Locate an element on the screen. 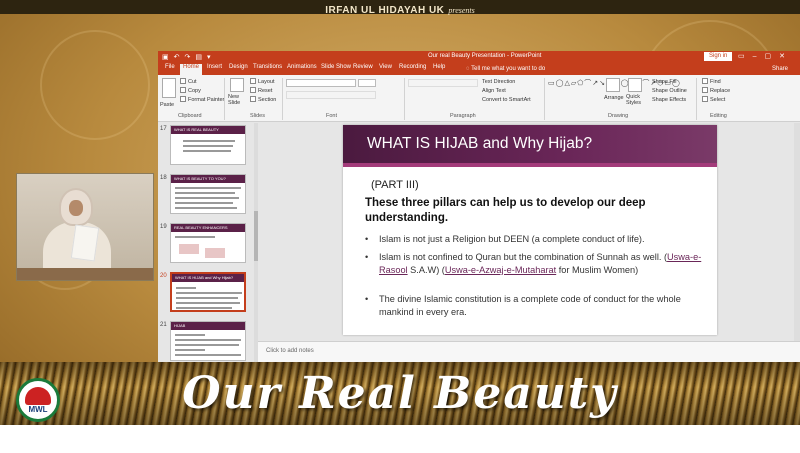 The image size is (800, 453). group-clipboard: Clipboard is located at coordinates (190, 116).